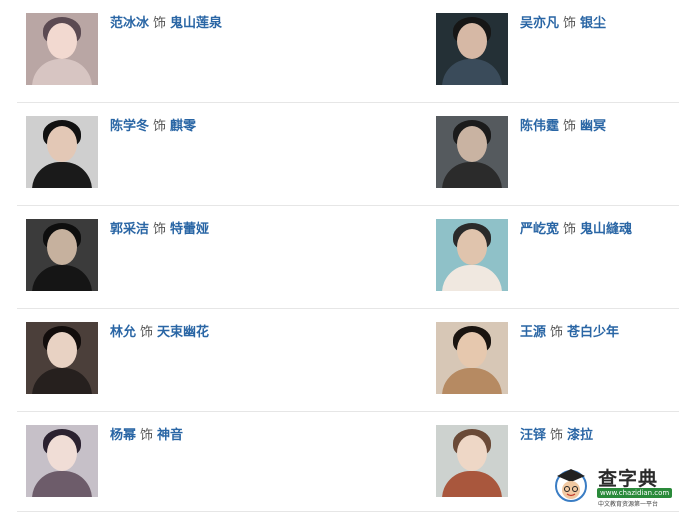  Describe the element at coordinates (129, 23) in the screenshot. I see `actor-name-link: 范冰冰` at that location.